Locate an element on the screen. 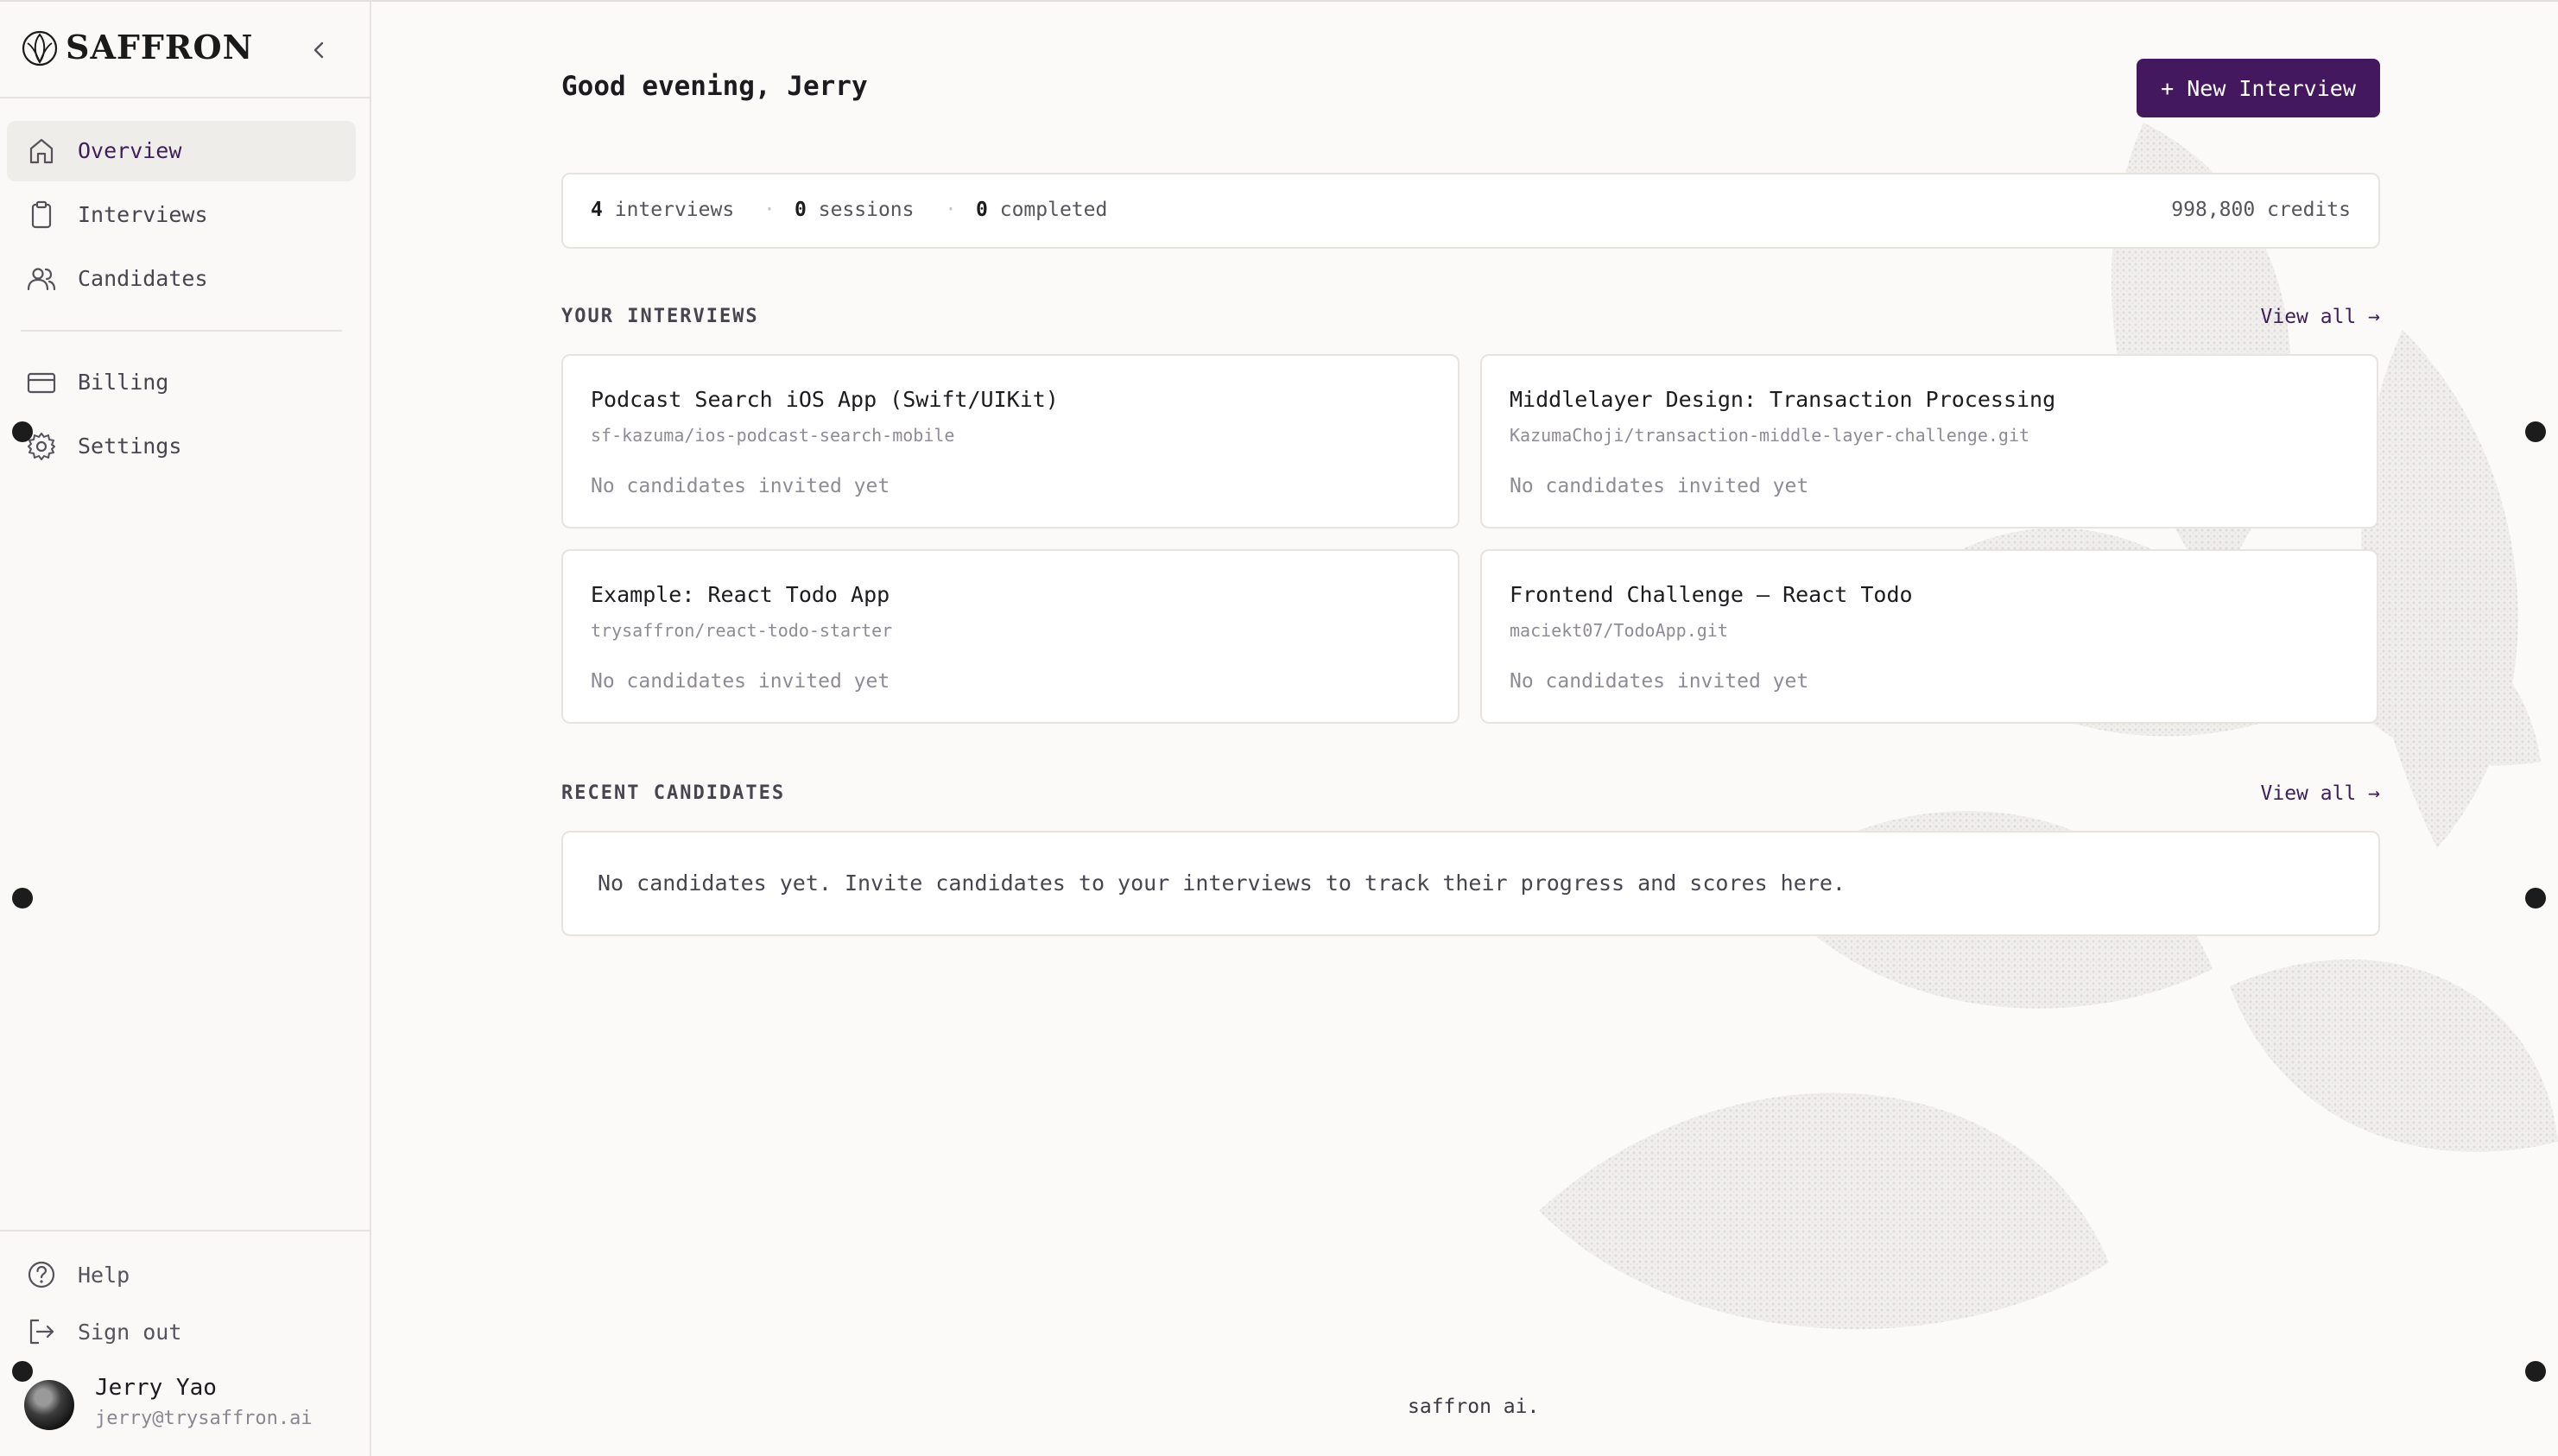 The image size is (2558, 1456). sidebar-item-billing: Billing is located at coordinates (182, 383).